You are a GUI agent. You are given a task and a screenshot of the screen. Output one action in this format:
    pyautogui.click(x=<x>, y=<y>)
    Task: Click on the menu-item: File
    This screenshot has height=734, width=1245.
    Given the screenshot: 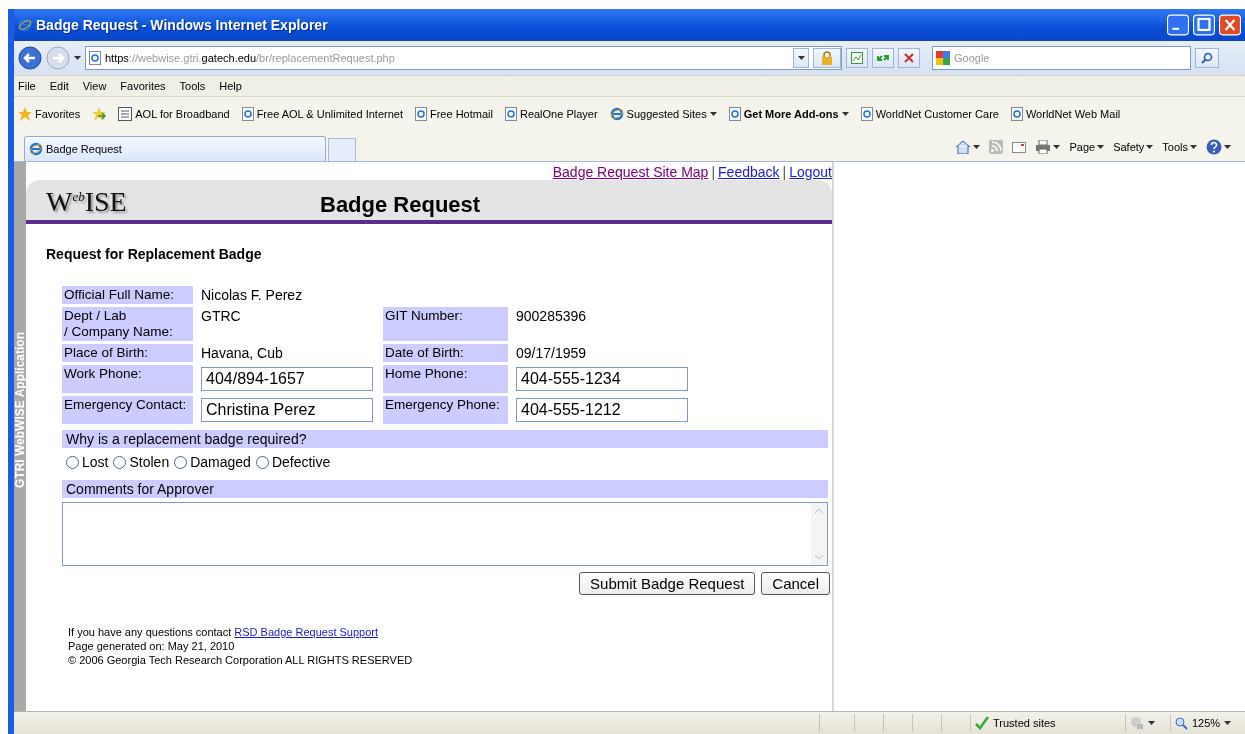 What is the action you would take?
    pyautogui.click(x=27, y=86)
    